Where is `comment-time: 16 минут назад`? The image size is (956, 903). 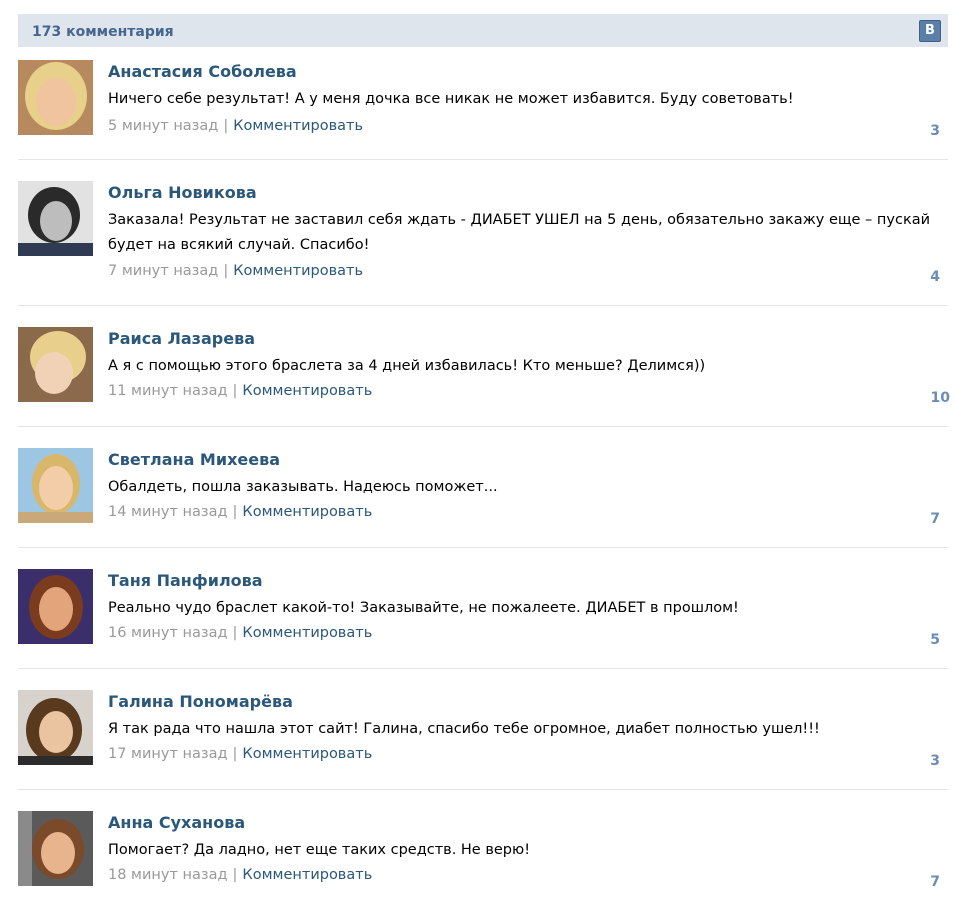 comment-time: 16 минут назад is located at coordinates (168, 633).